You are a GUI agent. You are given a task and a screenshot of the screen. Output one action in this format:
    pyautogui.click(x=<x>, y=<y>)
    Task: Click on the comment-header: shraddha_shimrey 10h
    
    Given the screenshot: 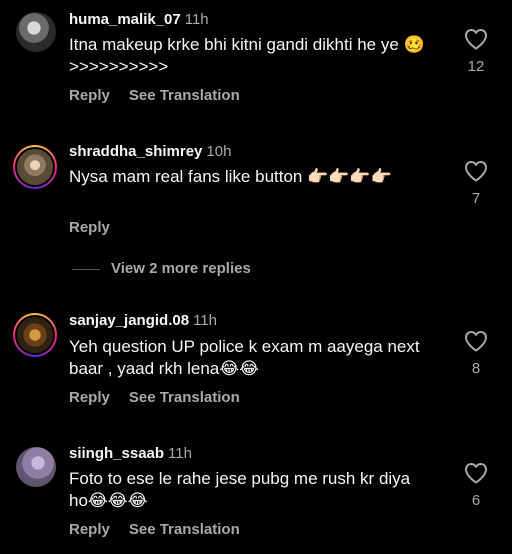 What is the action you would take?
    pyautogui.click(x=150, y=152)
    